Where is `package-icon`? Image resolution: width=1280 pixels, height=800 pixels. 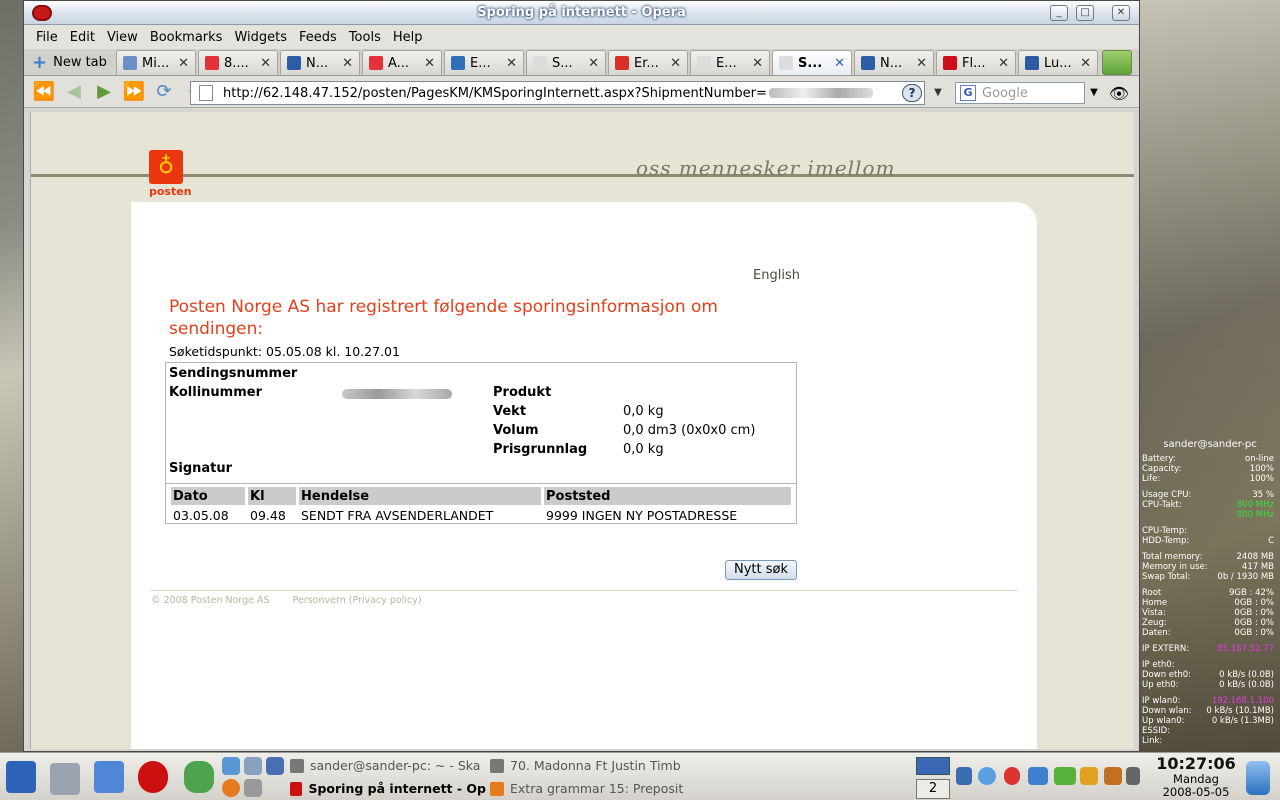 package-icon is located at coordinates (1113, 776).